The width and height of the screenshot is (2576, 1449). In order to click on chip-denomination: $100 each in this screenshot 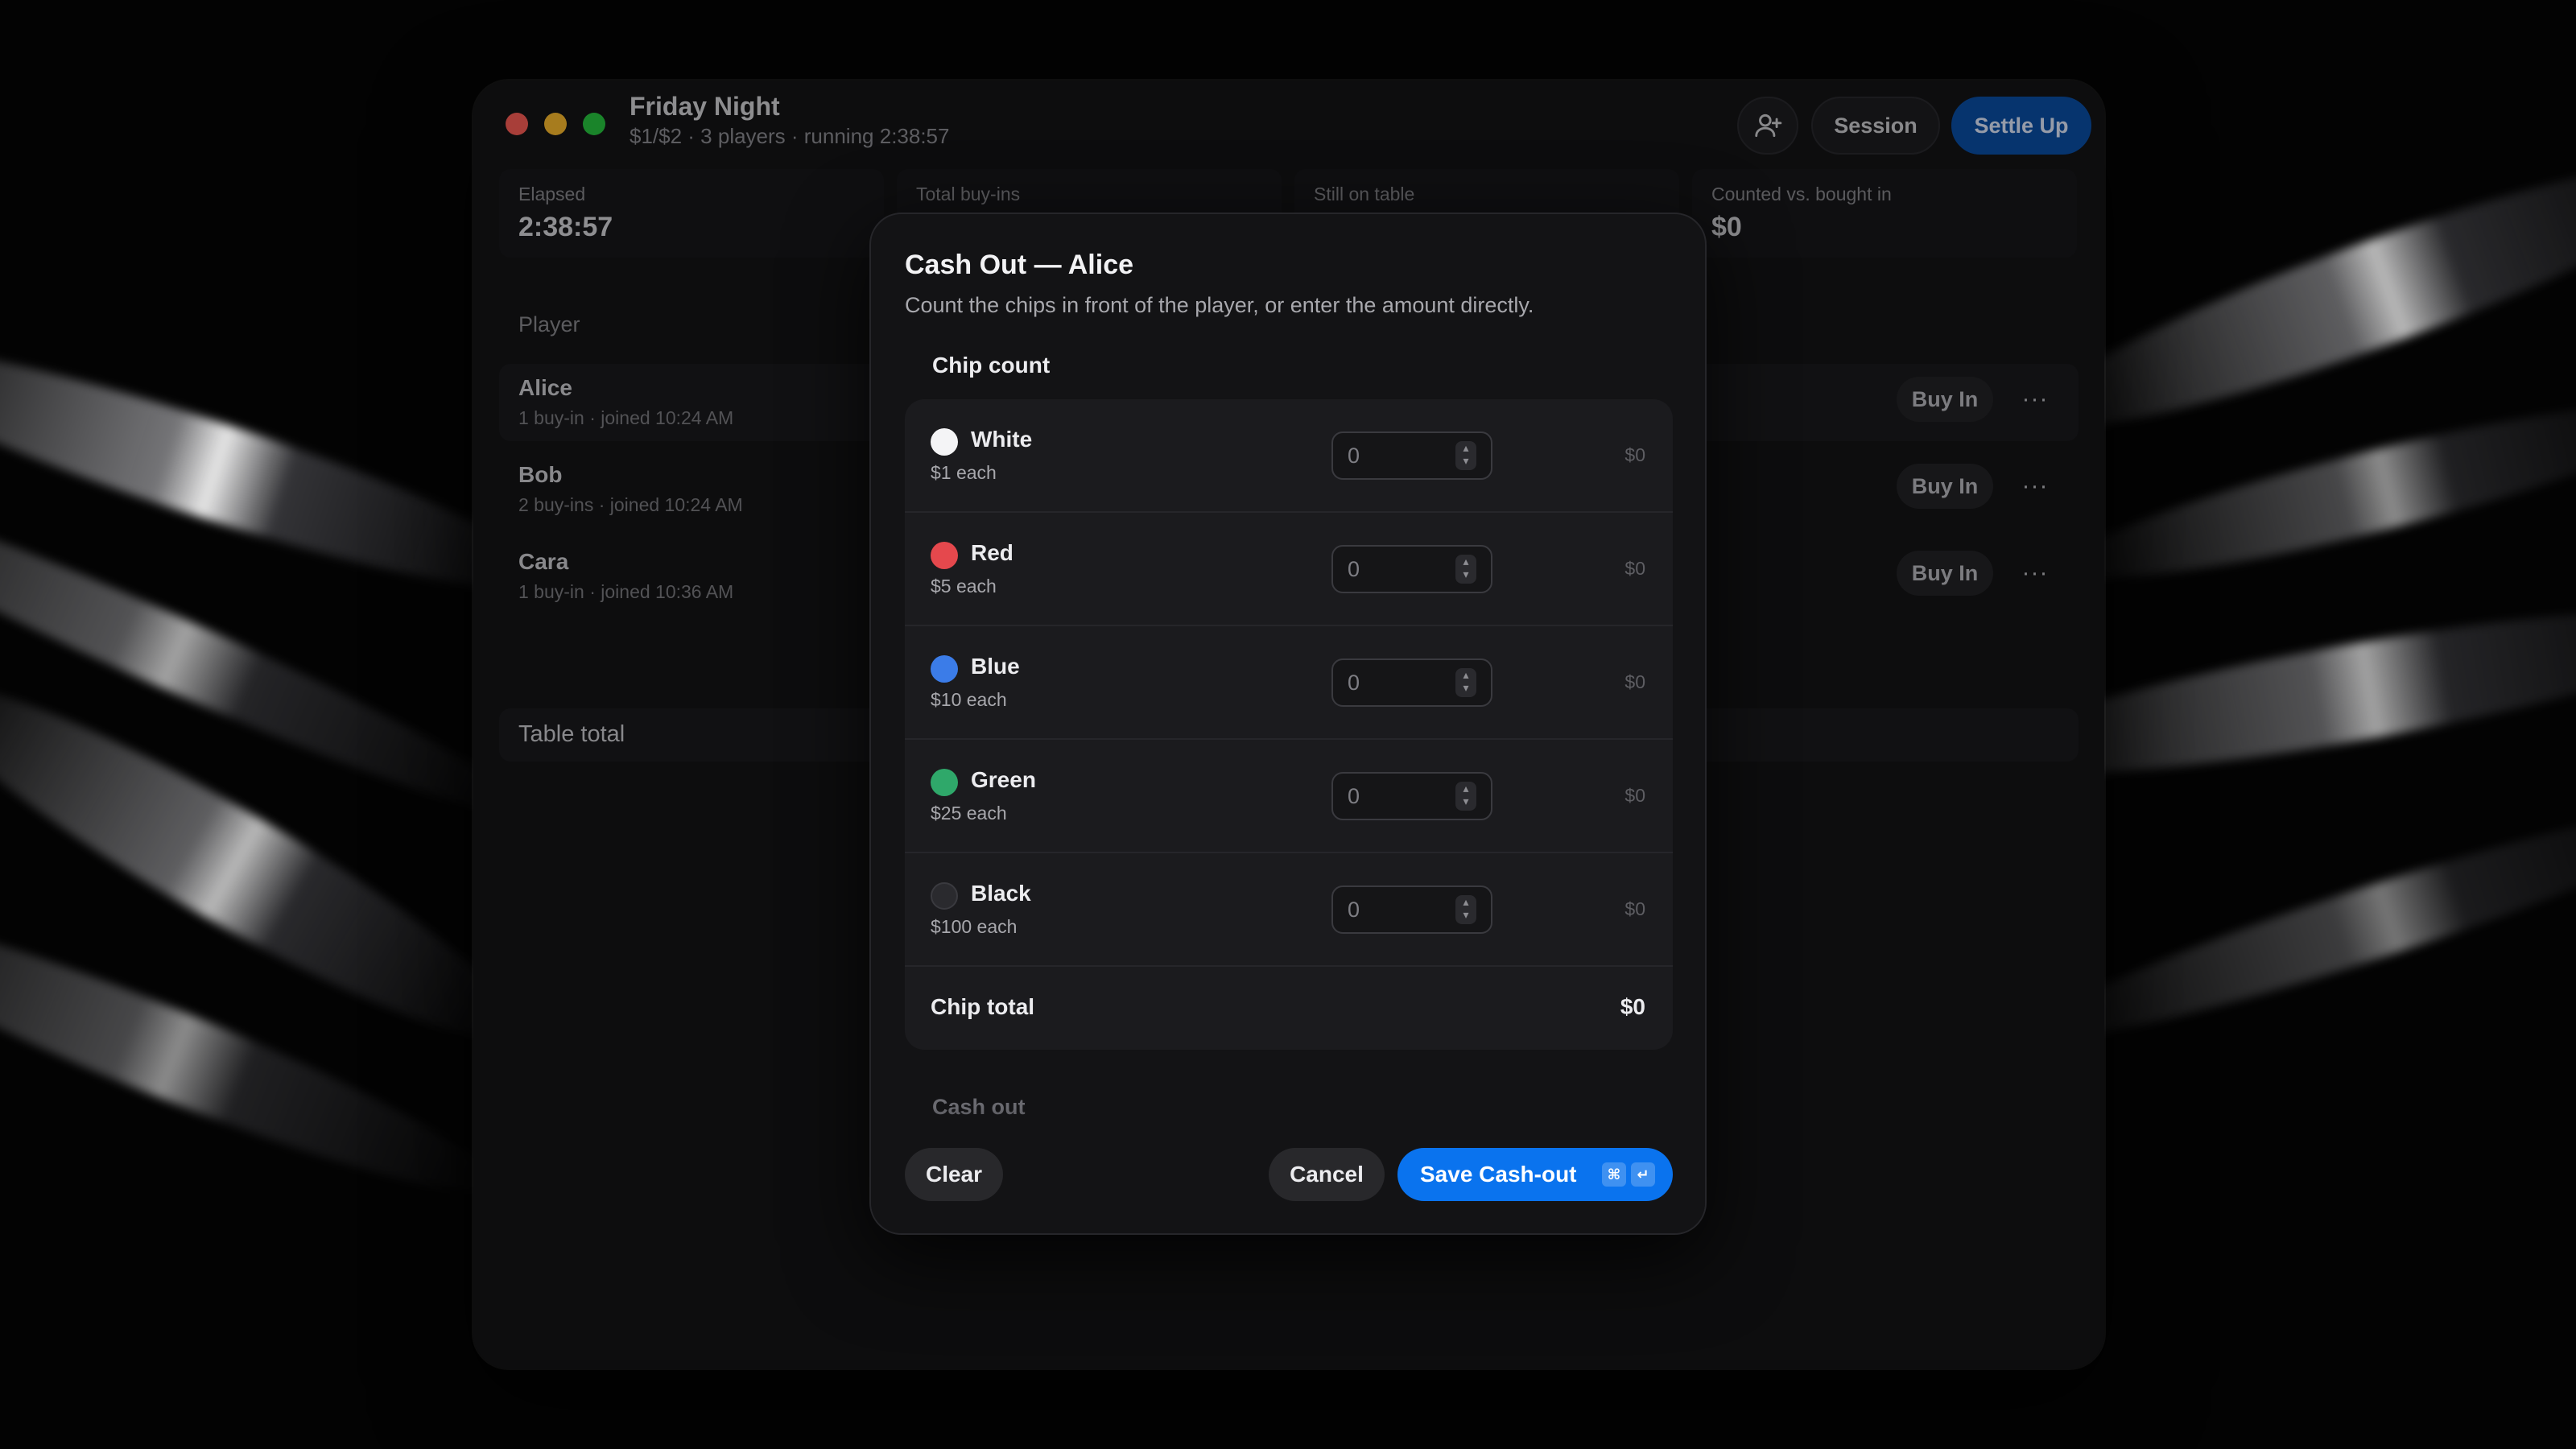, I will do `click(974, 926)`.